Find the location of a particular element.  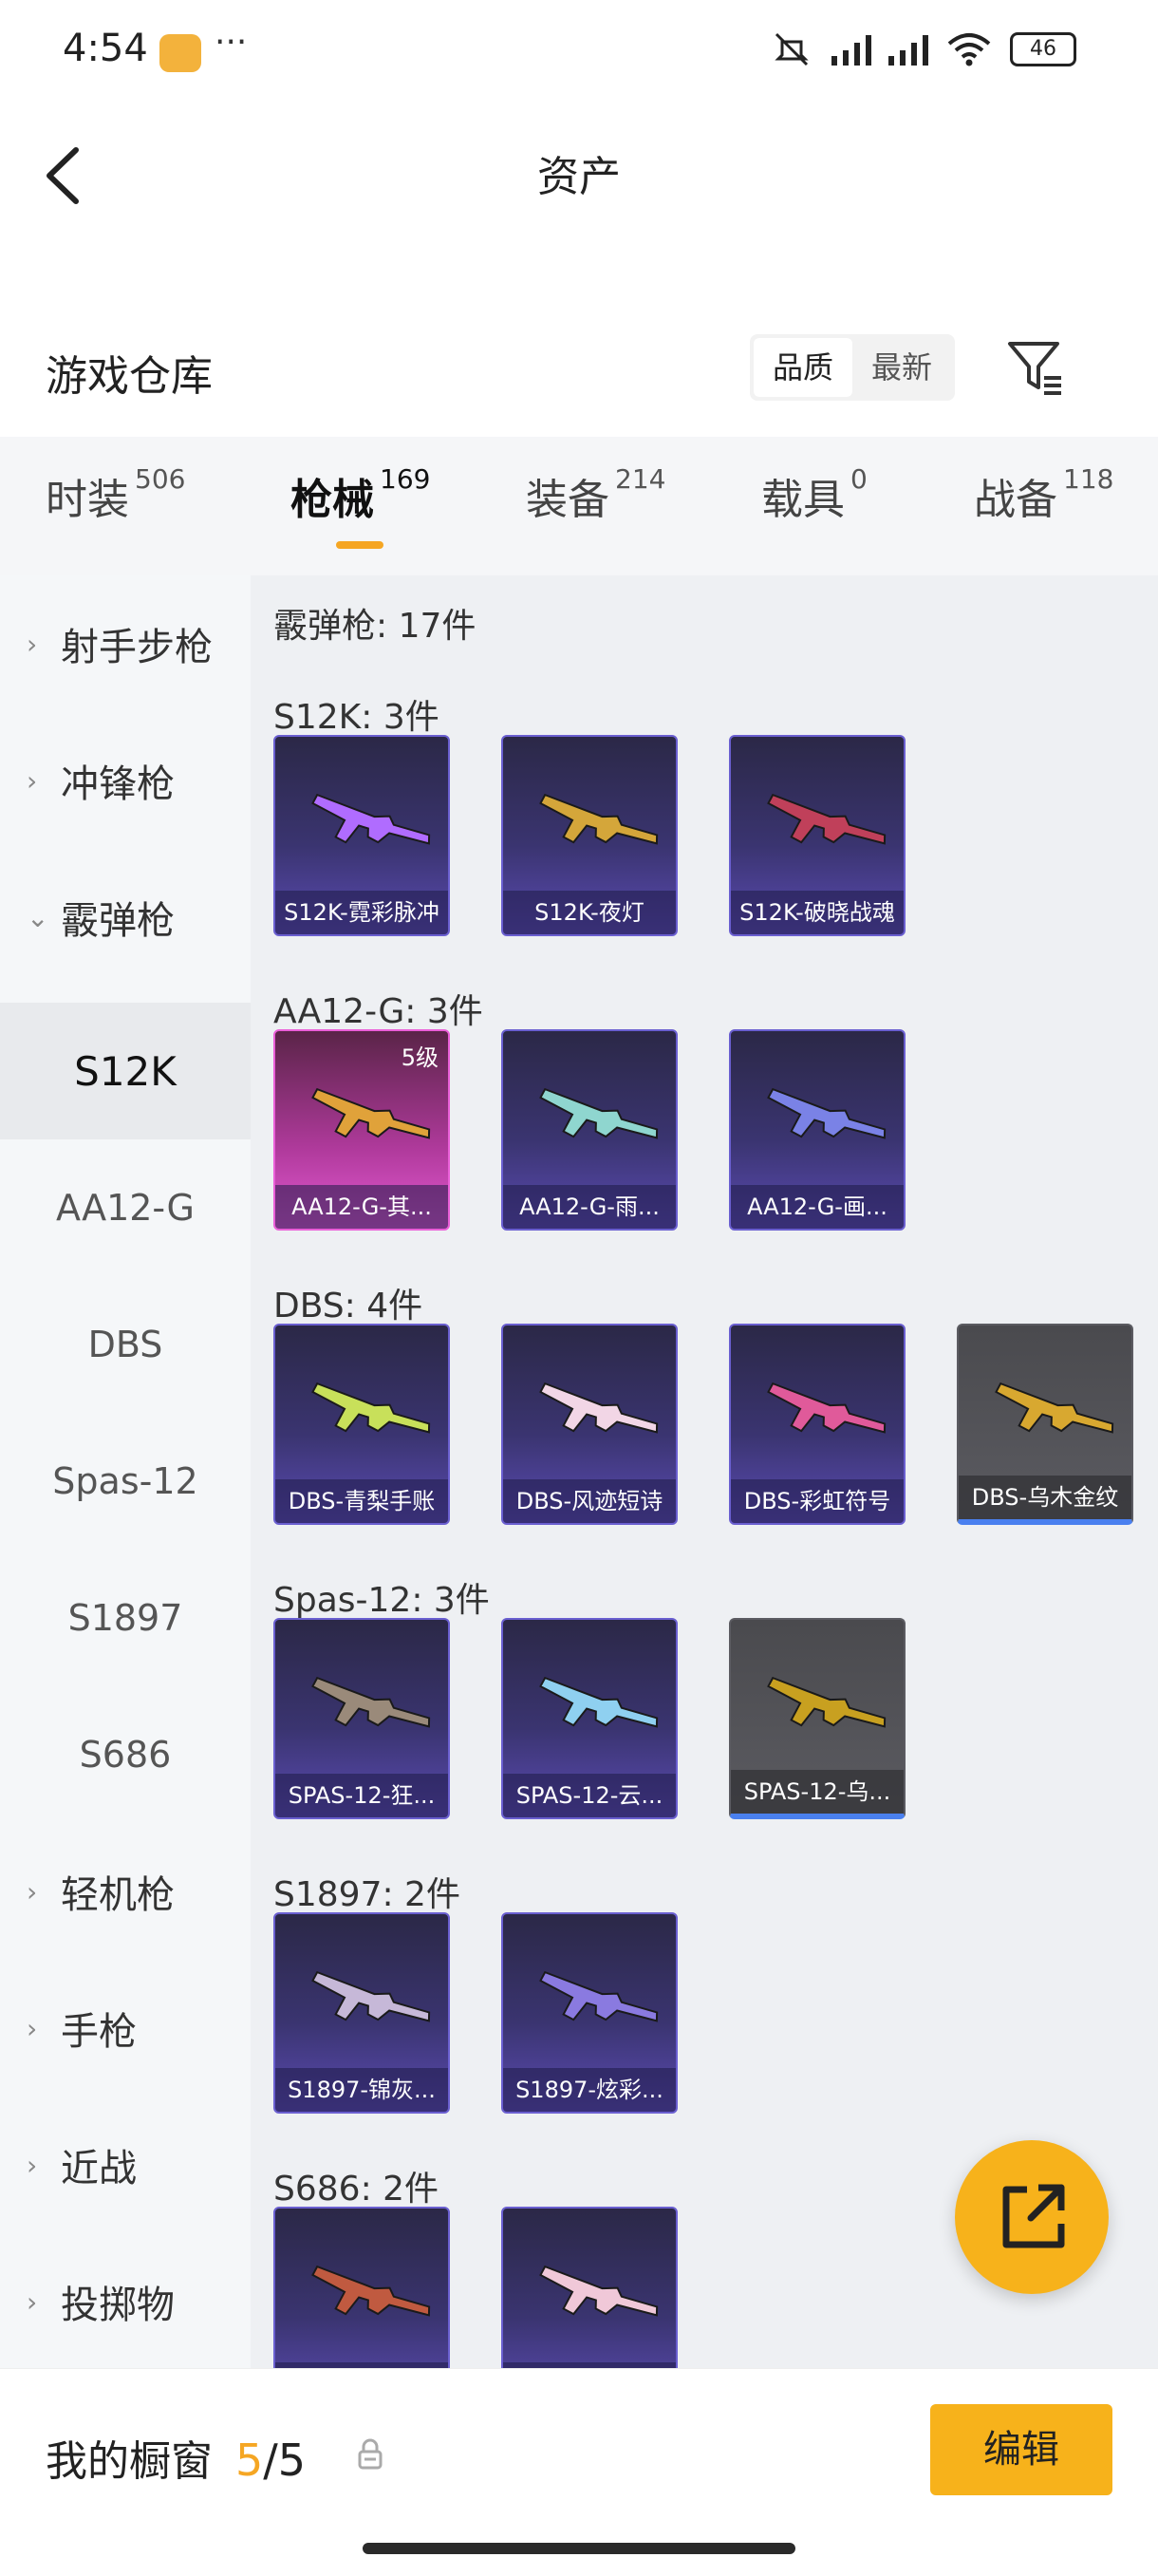

tab-supplies: 战备 118 is located at coordinates (1043, 494).